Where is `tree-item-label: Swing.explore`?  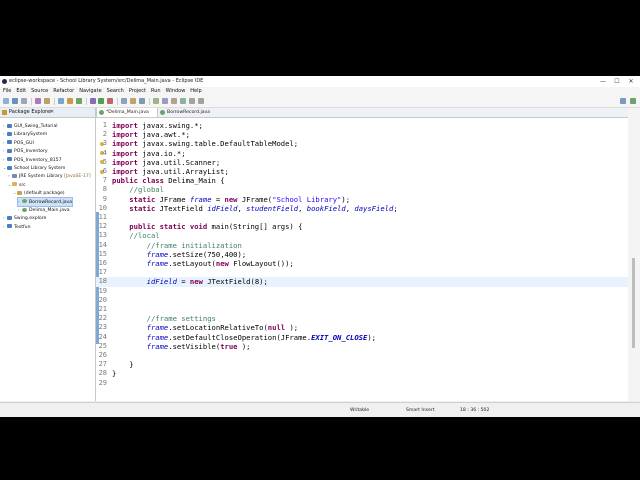 tree-item-label: Swing.explore is located at coordinates (30, 219).